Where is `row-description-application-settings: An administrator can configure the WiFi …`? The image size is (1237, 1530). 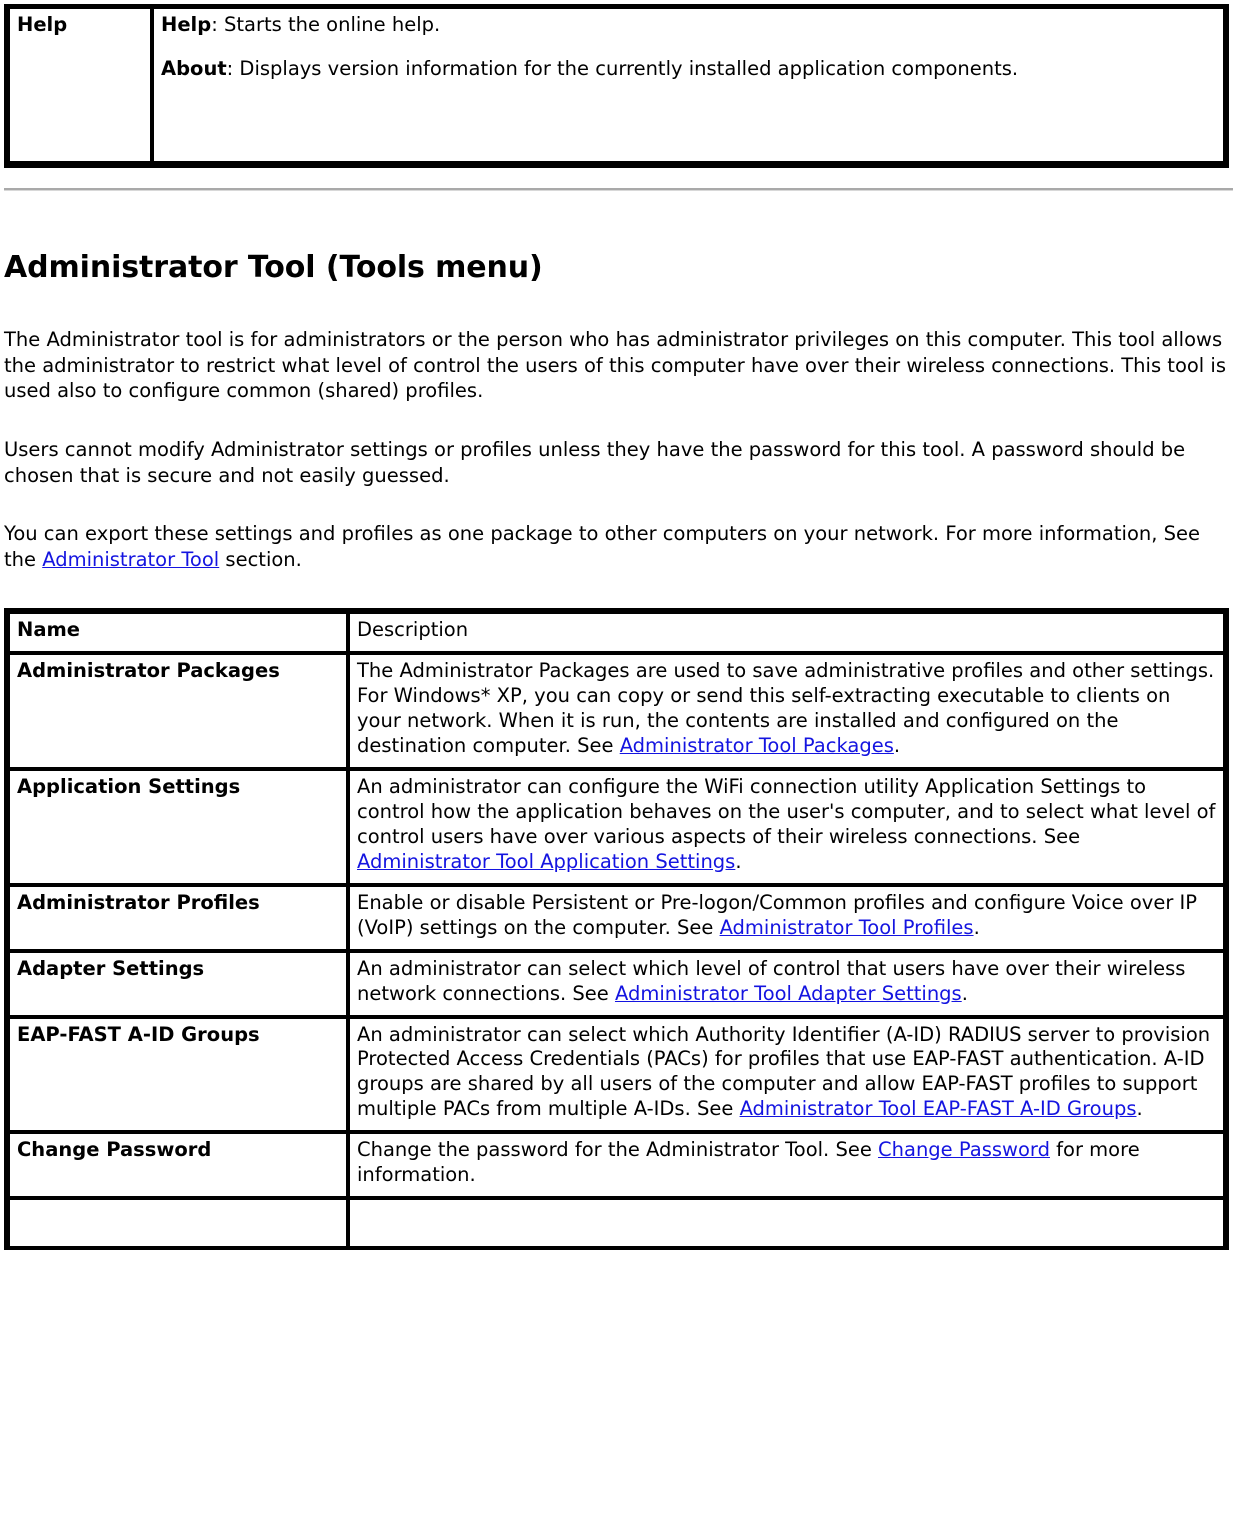
row-description-application-settings: An administrator can configure the WiFi … is located at coordinates (786, 826).